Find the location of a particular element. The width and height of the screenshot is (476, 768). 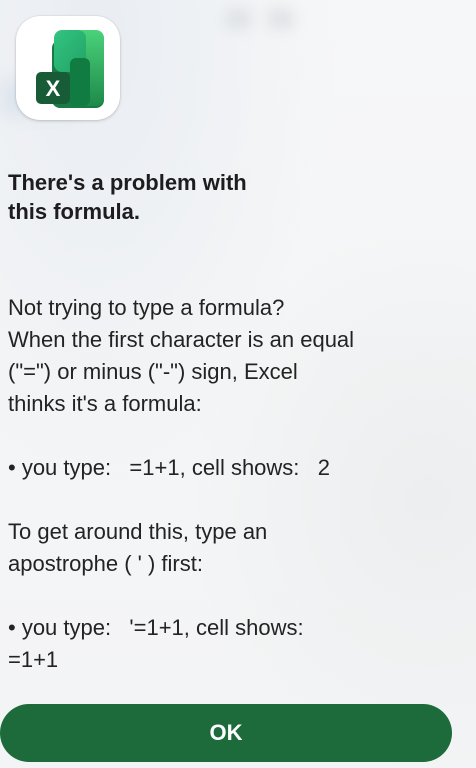

example-line: • you type: =1+1, cell shows: 2 is located at coordinates (169, 467).